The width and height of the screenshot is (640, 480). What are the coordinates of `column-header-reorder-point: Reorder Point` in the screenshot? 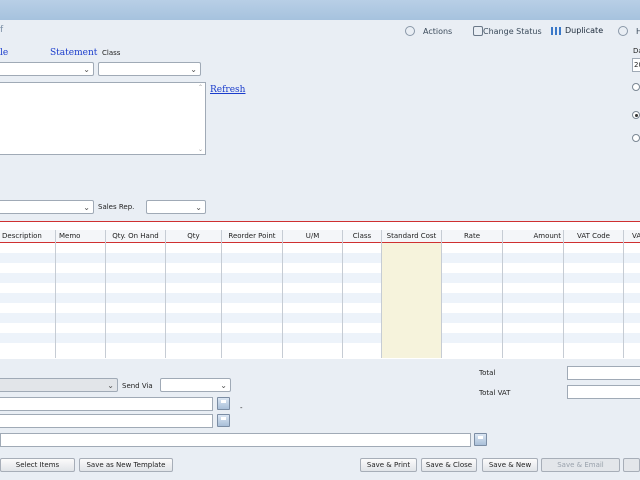 It's located at (252, 236).